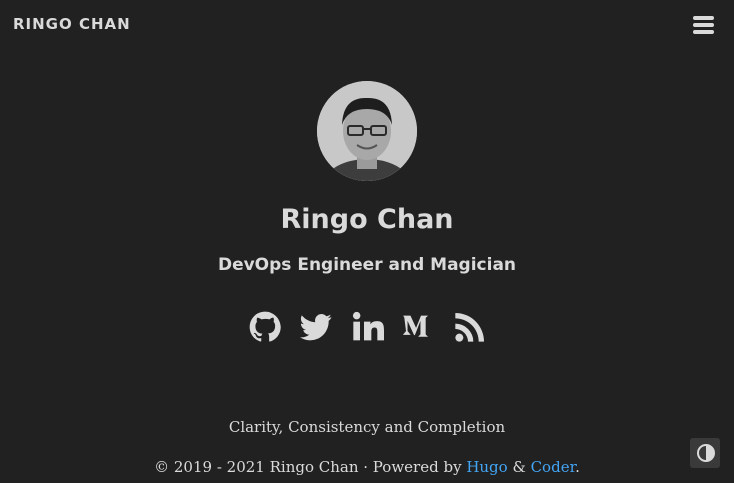 The width and height of the screenshot is (734, 483). I want to click on rss-icon, so click(470, 327).